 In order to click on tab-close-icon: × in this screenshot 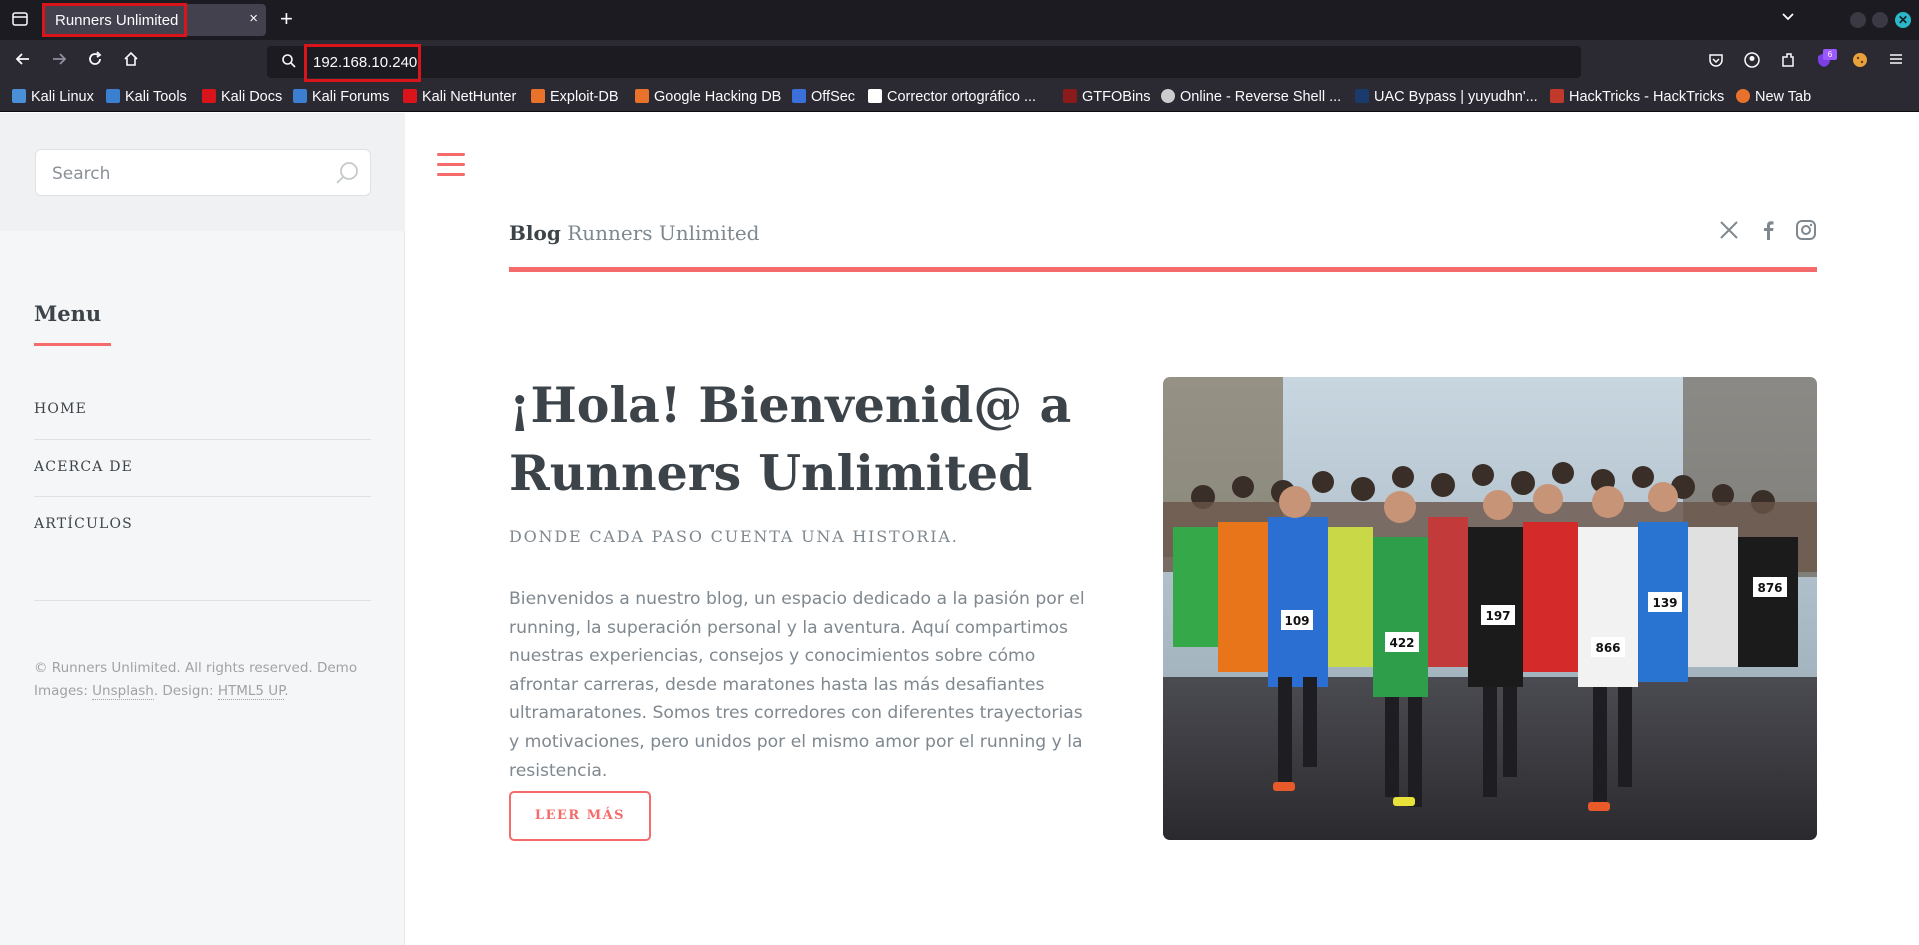, I will do `click(253, 18)`.